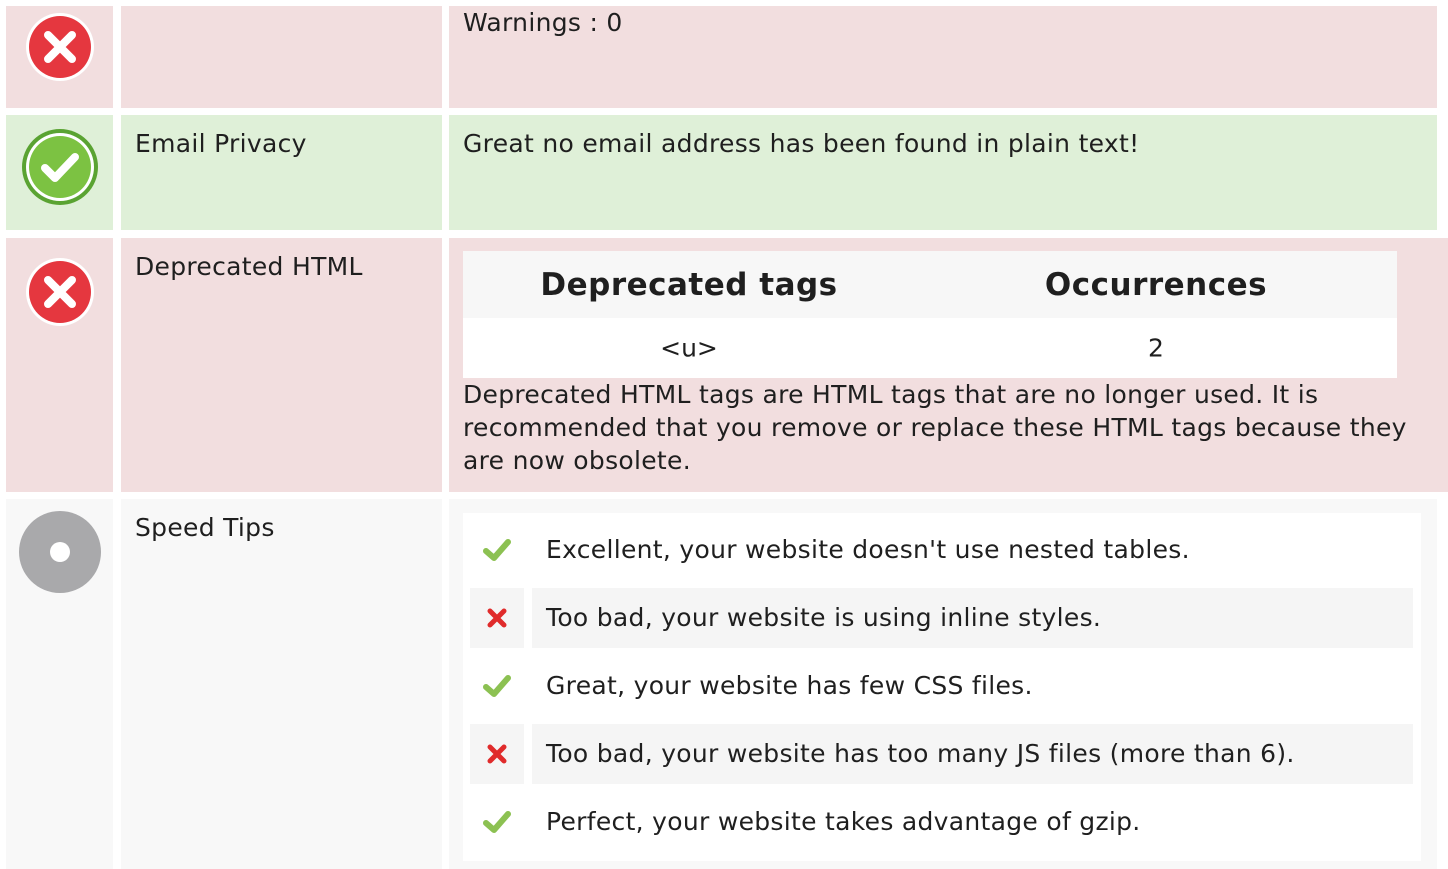  Describe the element at coordinates (930, 284) in the screenshot. I see `table-header: Deprecated tags Occurrences` at that location.